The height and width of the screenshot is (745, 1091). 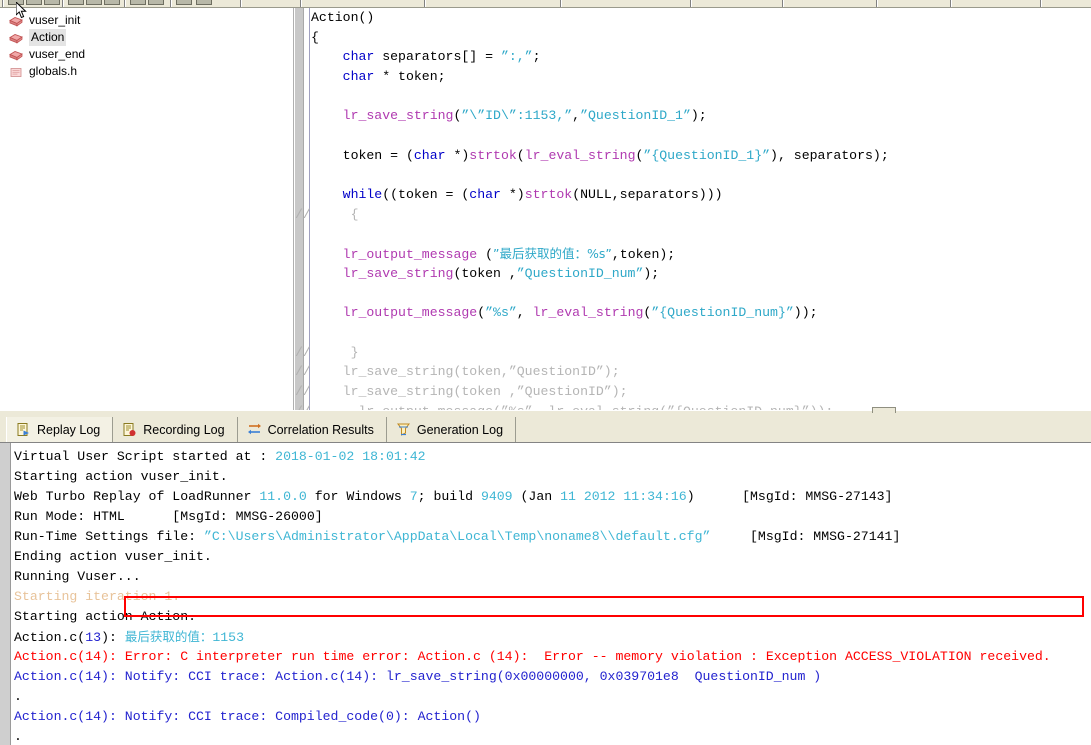 What do you see at coordinates (426, 195) in the screenshot?
I see `code-token: ((token = (` at bounding box center [426, 195].